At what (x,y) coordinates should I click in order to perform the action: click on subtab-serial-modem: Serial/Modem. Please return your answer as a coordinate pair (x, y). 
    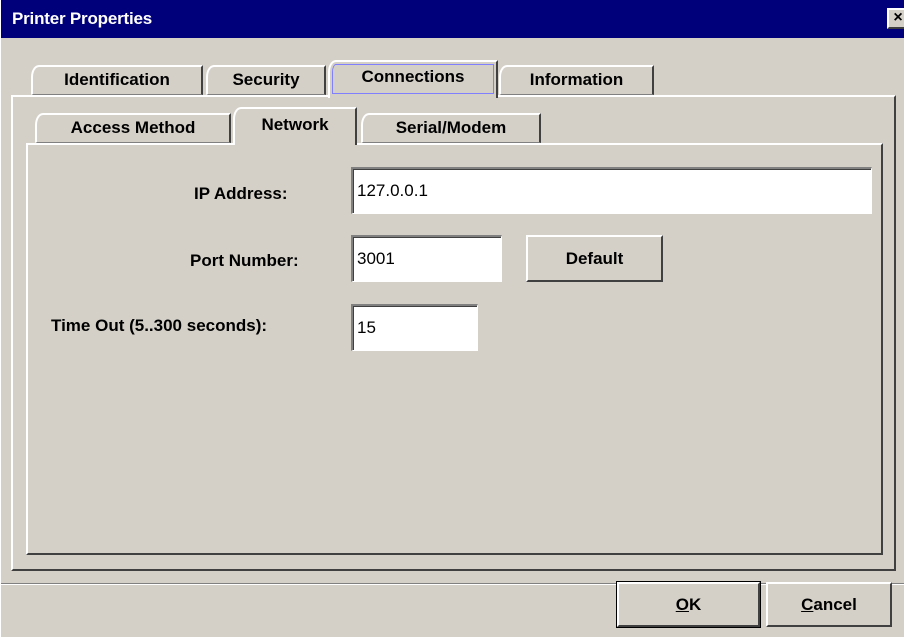
    Looking at the image, I should click on (451, 128).